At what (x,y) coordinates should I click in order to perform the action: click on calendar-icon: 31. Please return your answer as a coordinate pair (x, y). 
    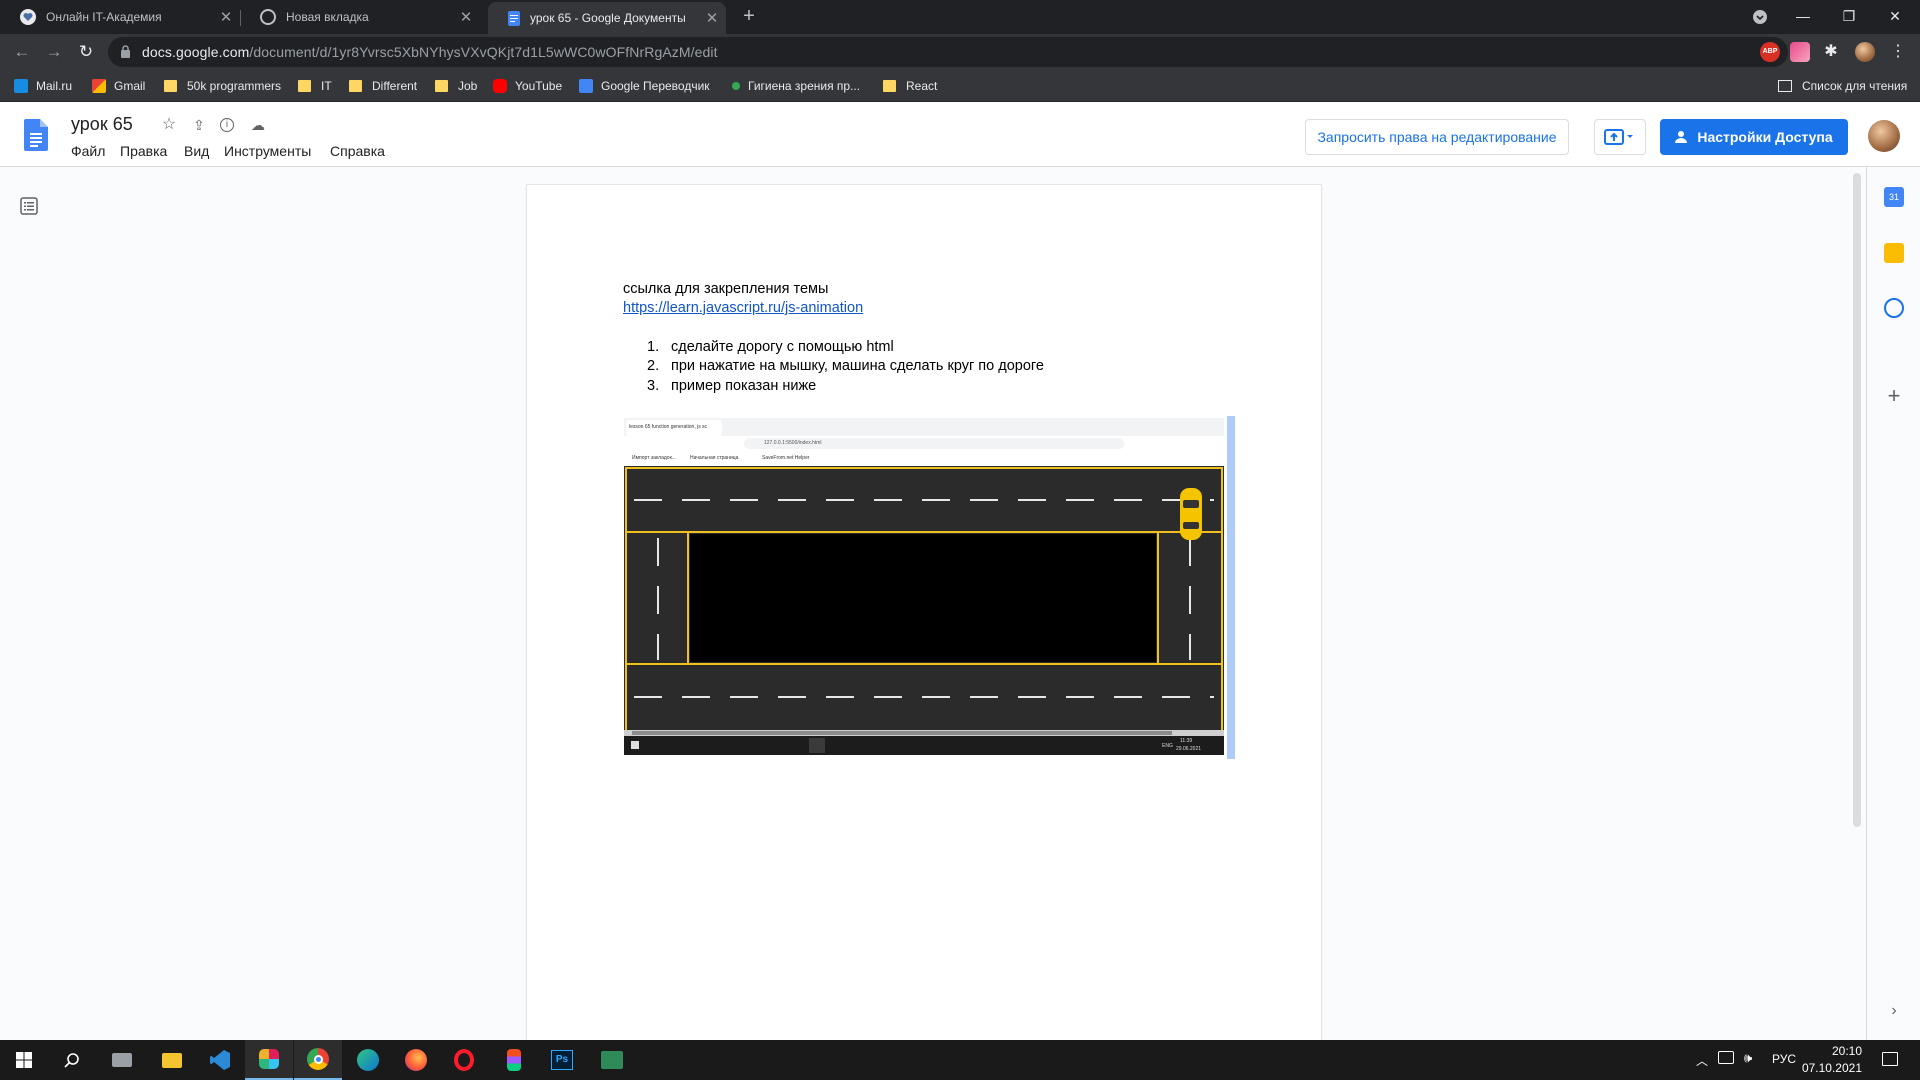
    Looking at the image, I should click on (1894, 197).